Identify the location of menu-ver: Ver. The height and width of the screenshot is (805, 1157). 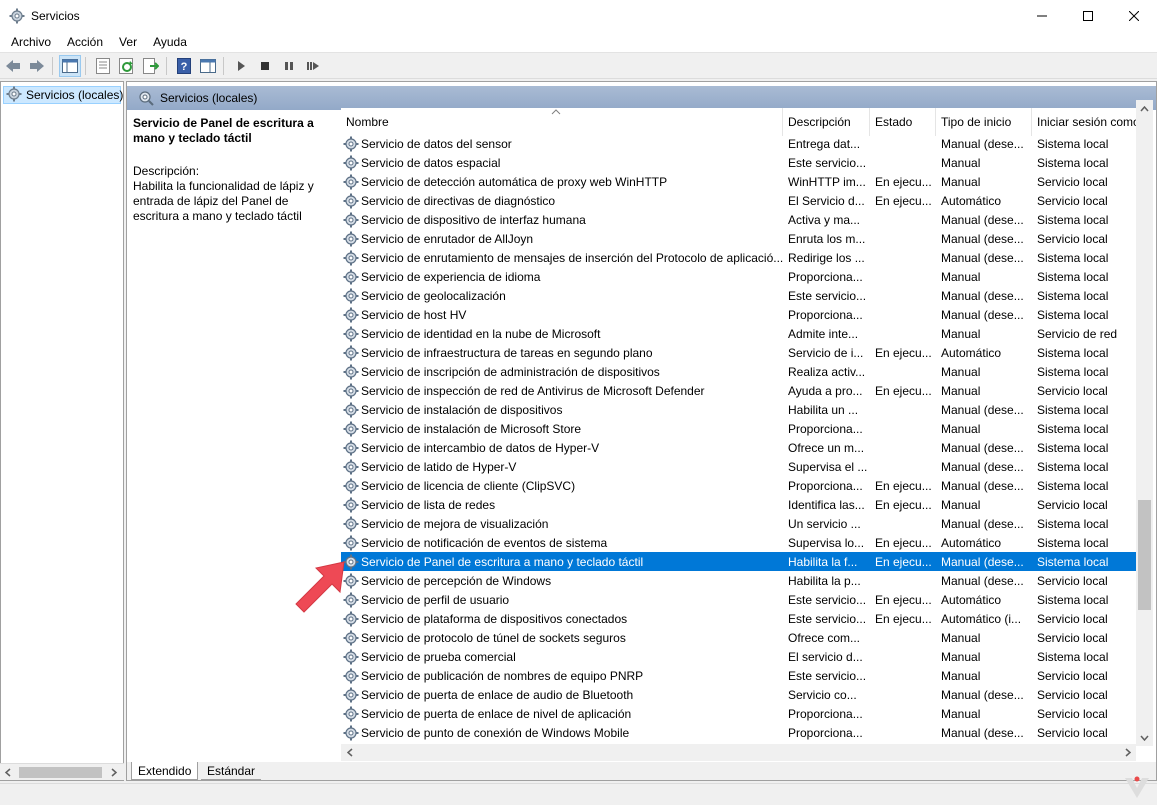
(128, 42).